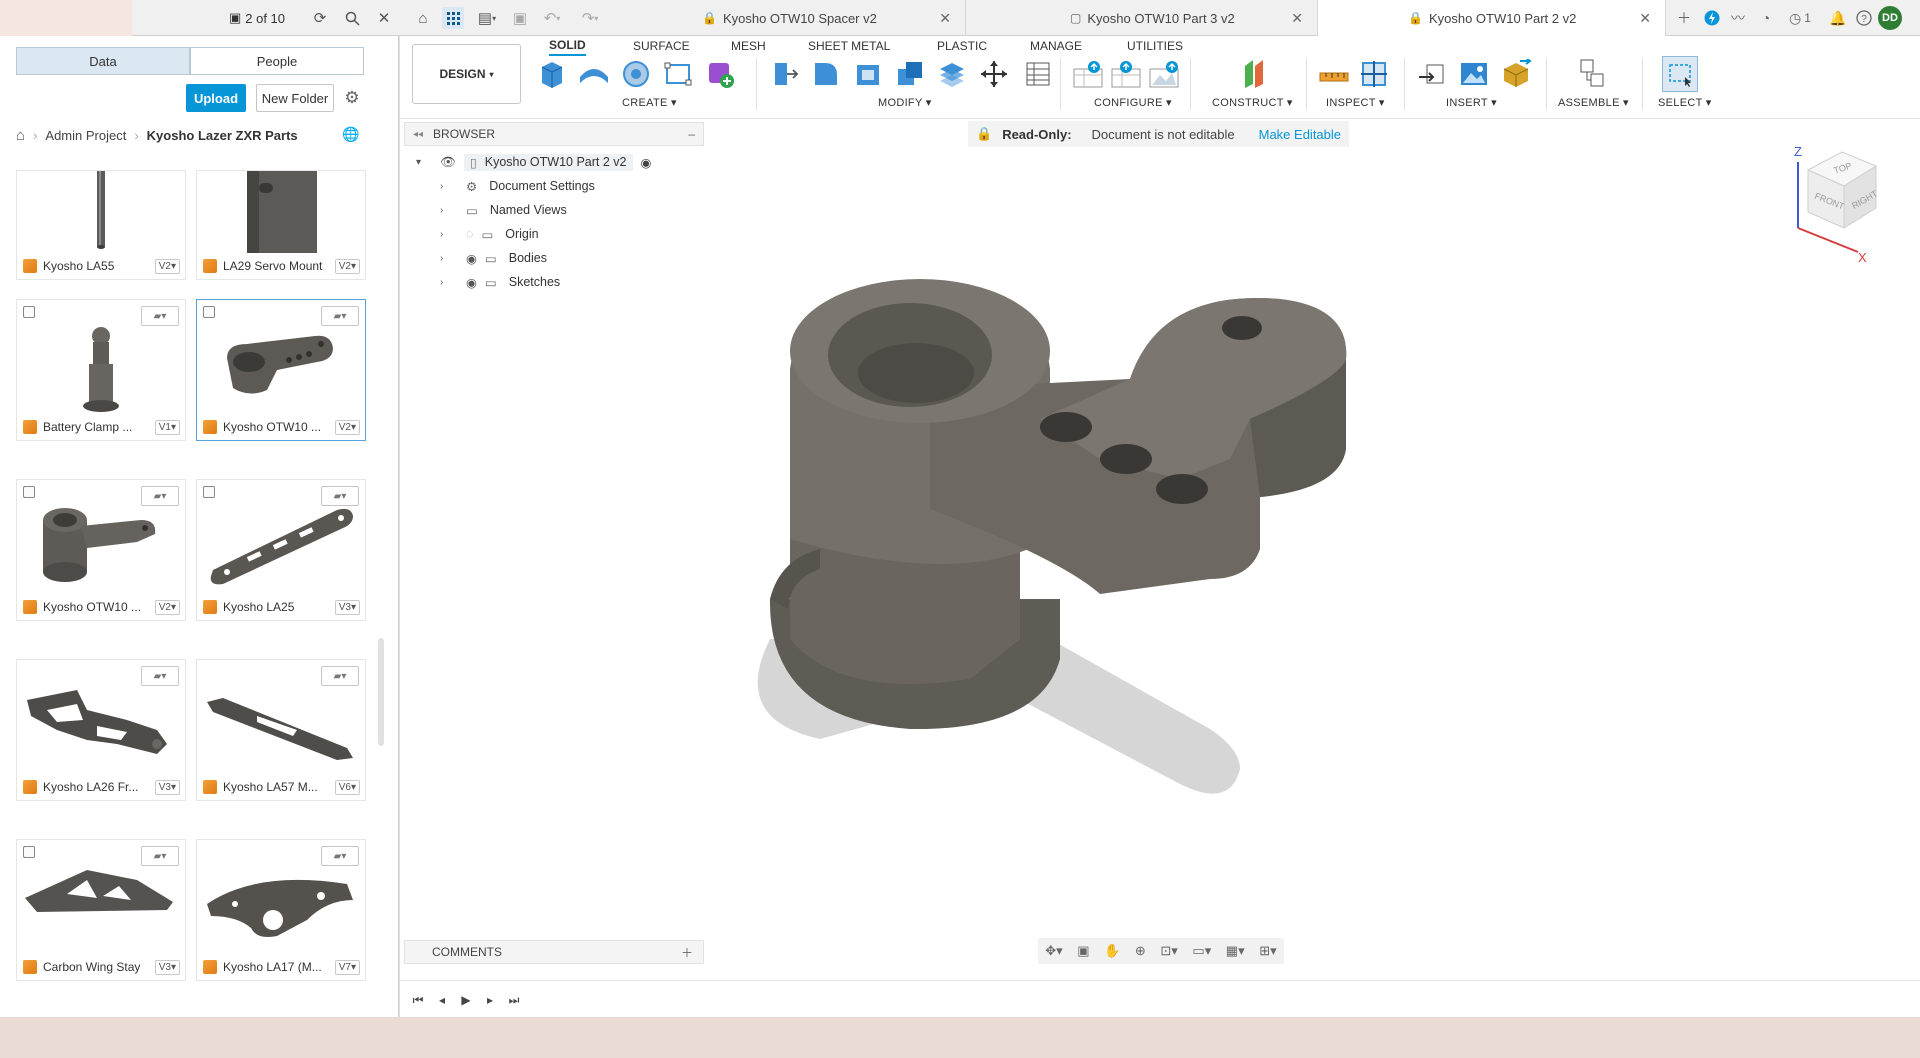 Image resolution: width=1920 pixels, height=1058 pixels. What do you see at coordinates (994, 74) in the screenshot?
I see `move-icon` at bounding box center [994, 74].